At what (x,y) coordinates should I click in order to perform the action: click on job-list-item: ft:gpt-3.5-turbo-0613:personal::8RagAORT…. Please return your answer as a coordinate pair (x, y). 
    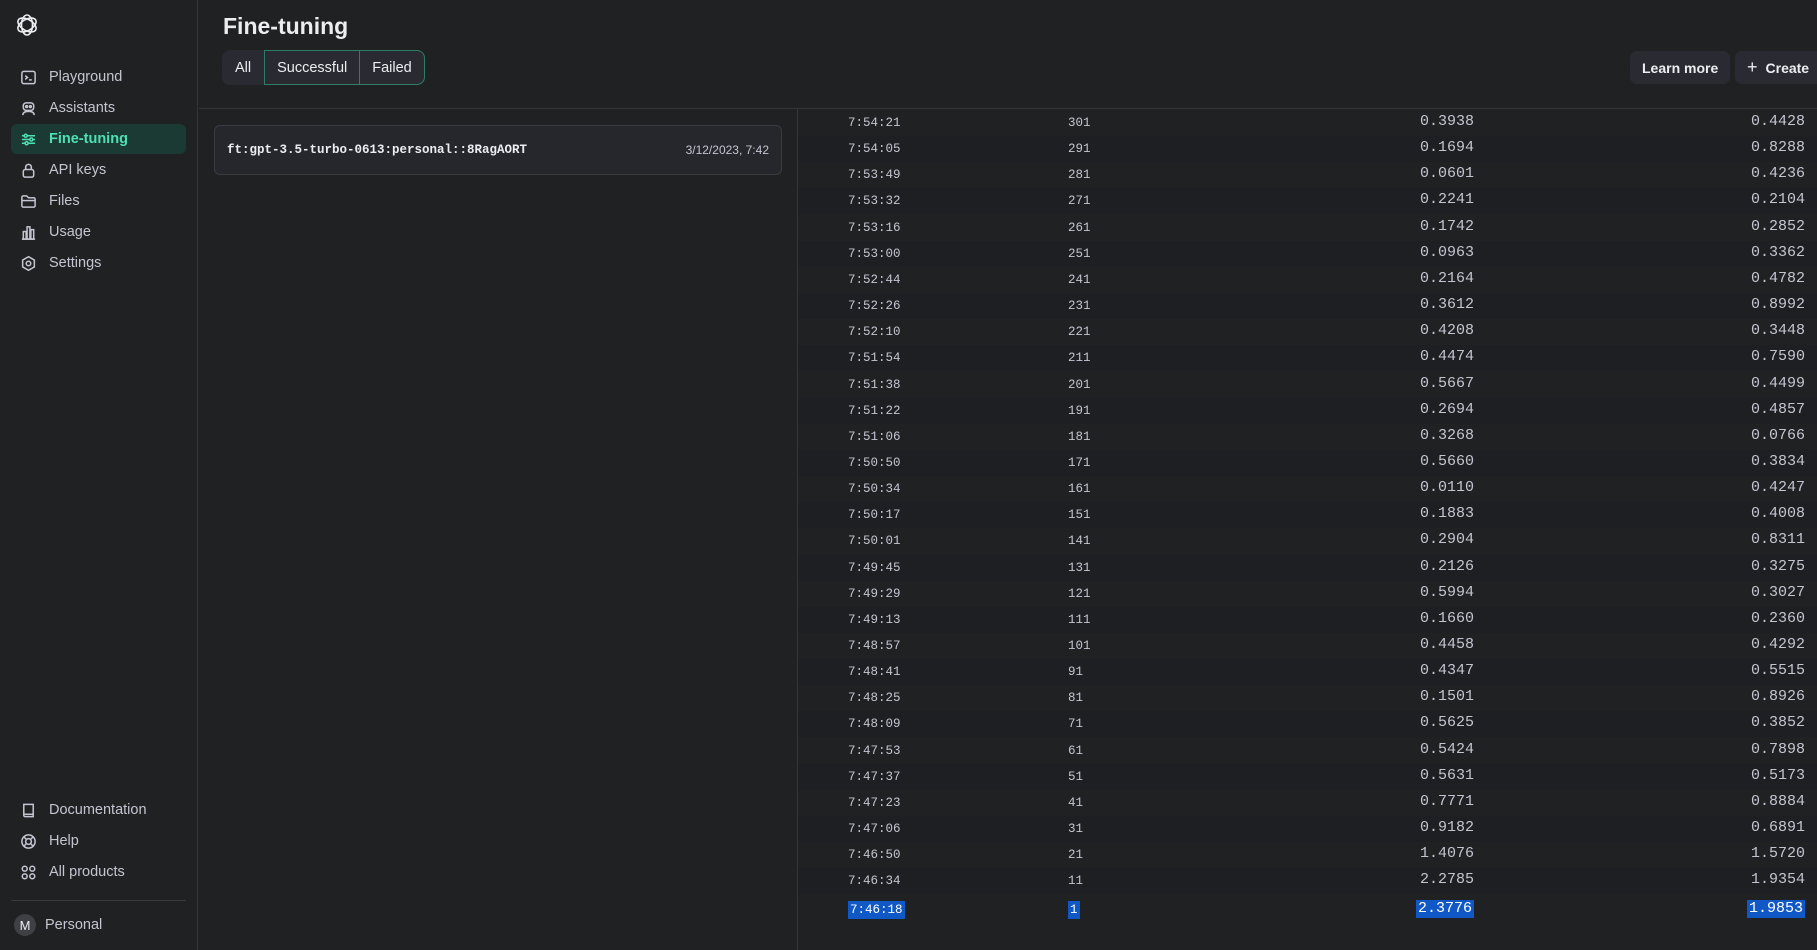
    Looking at the image, I should click on (498, 150).